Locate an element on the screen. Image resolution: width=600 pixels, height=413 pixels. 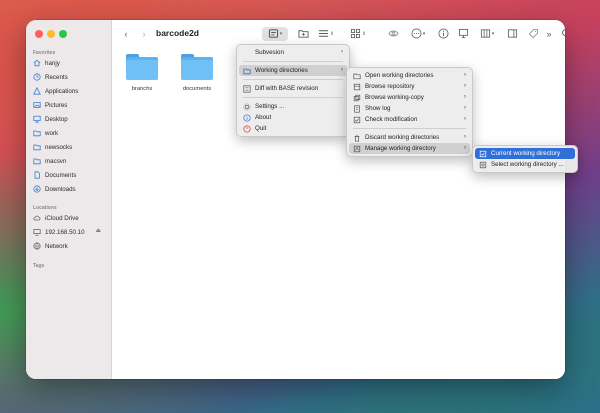
sidebar-item-pictures: Pictures is located at coordinates (70, 105).